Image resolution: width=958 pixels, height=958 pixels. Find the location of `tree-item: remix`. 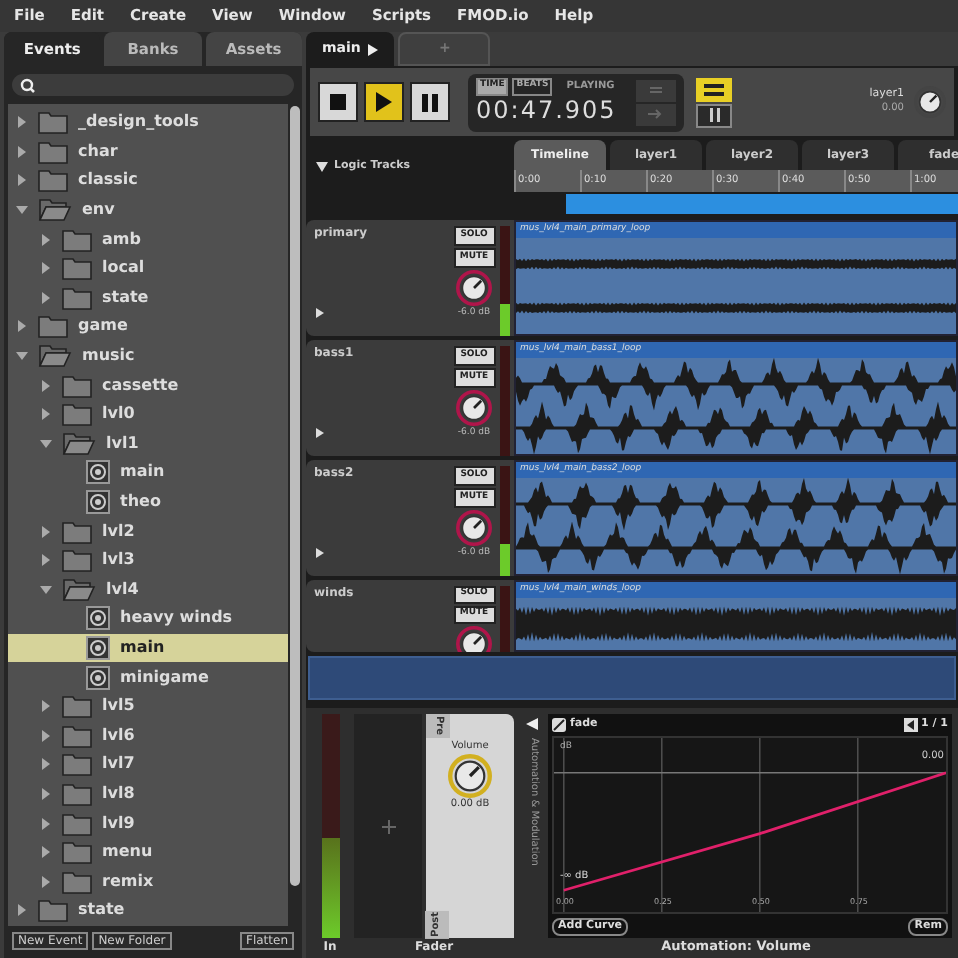

tree-item: remix is located at coordinates (148, 881).